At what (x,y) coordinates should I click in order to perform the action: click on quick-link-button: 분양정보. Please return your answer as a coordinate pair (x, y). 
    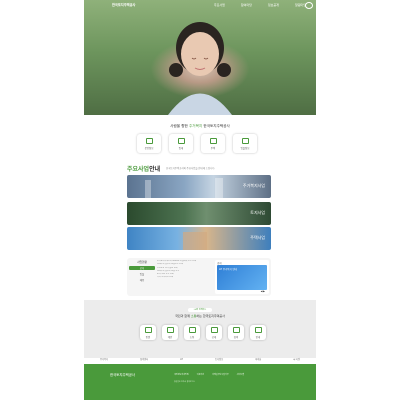
    Looking at the image, I should click on (149, 143).